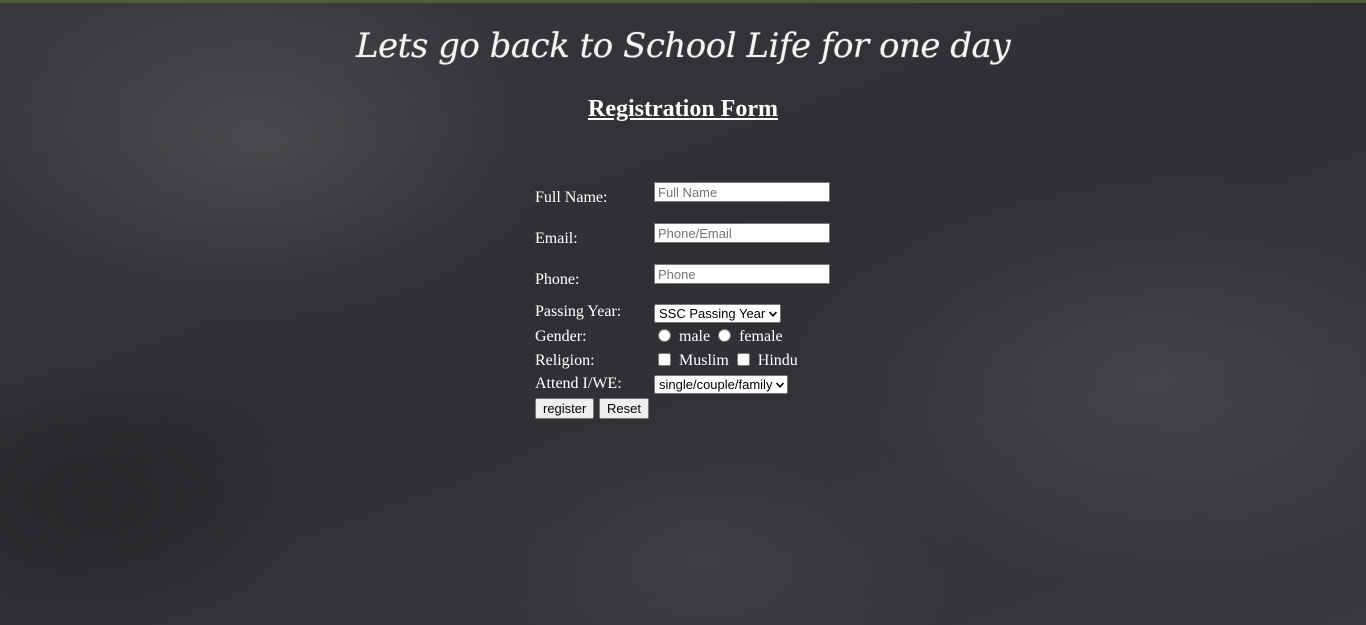 This screenshot has width=1366, height=625. What do you see at coordinates (683, 1) in the screenshot?
I see `top-accent-strip` at bounding box center [683, 1].